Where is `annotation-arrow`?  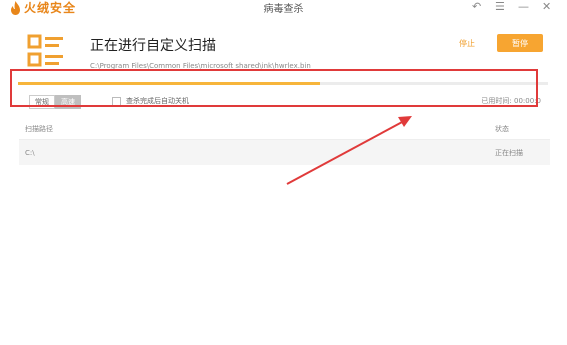
annotation-arrow is located at coordinates (349, 150).